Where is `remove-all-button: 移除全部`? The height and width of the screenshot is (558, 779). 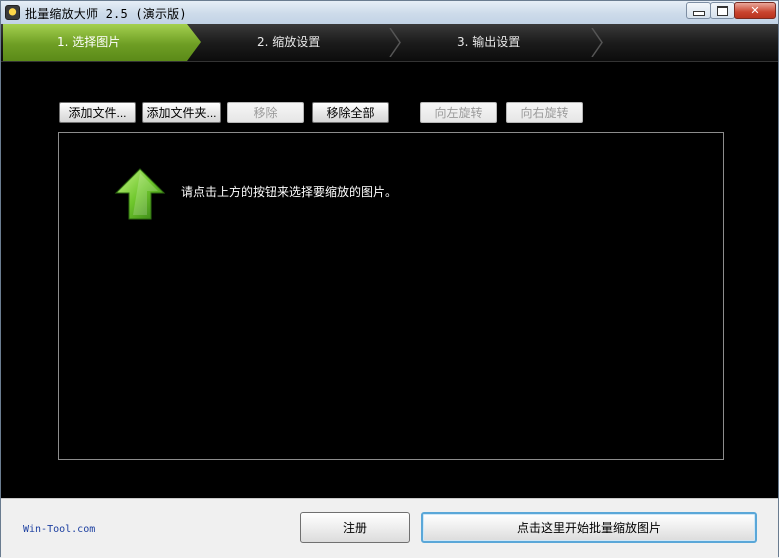
remove-all-button: 移除全部 is located at coordinates (350, 112).